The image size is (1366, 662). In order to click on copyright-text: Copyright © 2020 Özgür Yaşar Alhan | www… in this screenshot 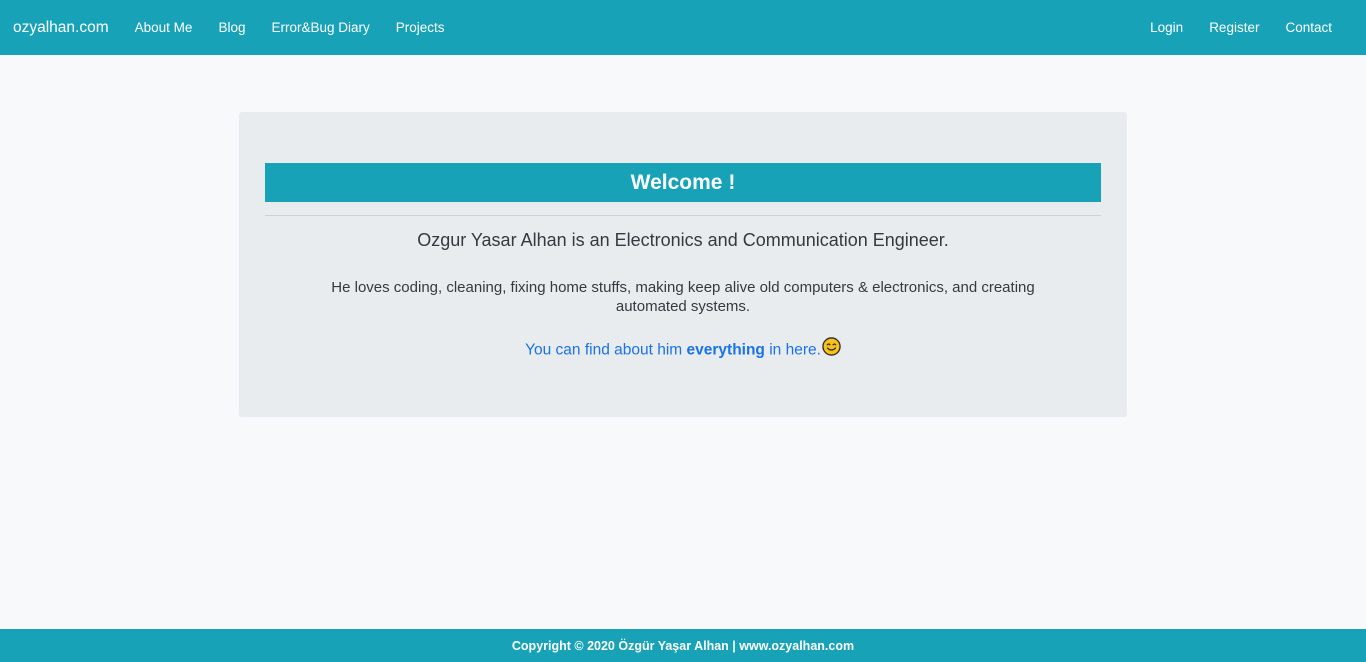, I will do `click(683, 645)`.